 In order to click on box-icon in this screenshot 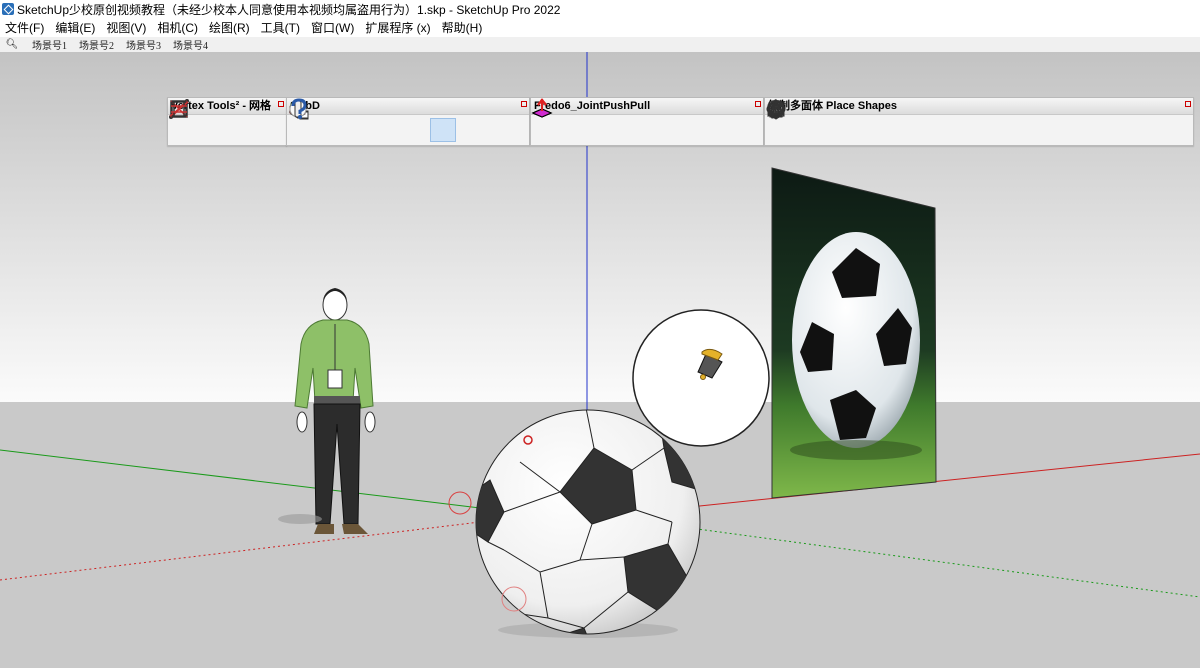, I will do `click(780, 121)`.